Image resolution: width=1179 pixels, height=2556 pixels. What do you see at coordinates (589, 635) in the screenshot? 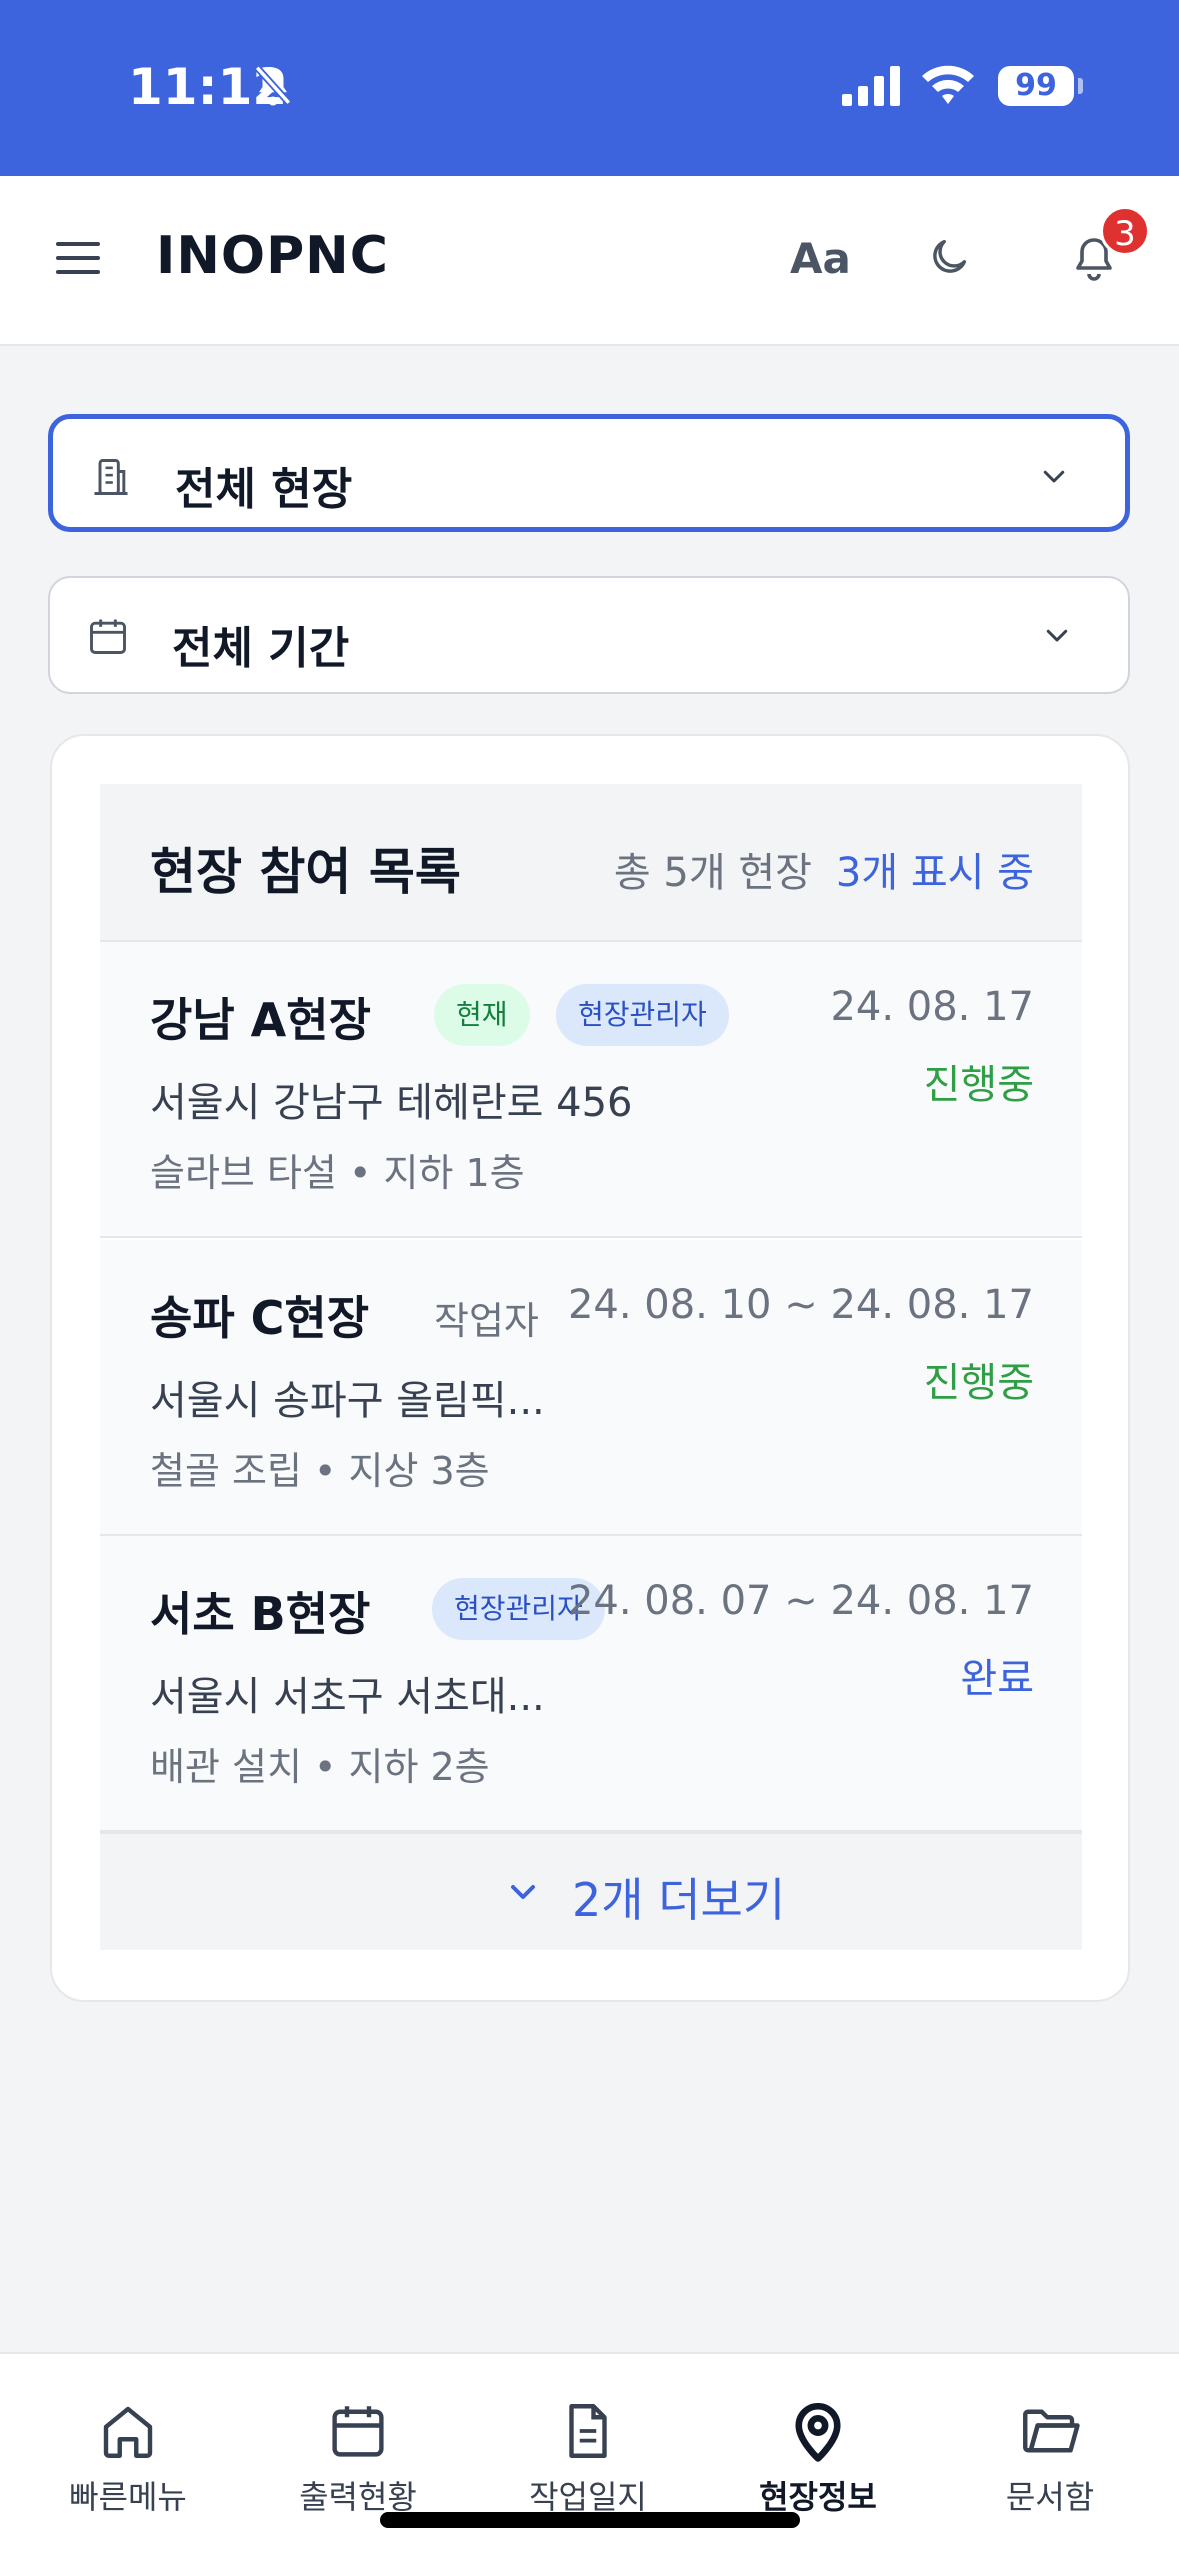
I see `period-filter-select: 전체 기간` at bounding box center [589, 635].